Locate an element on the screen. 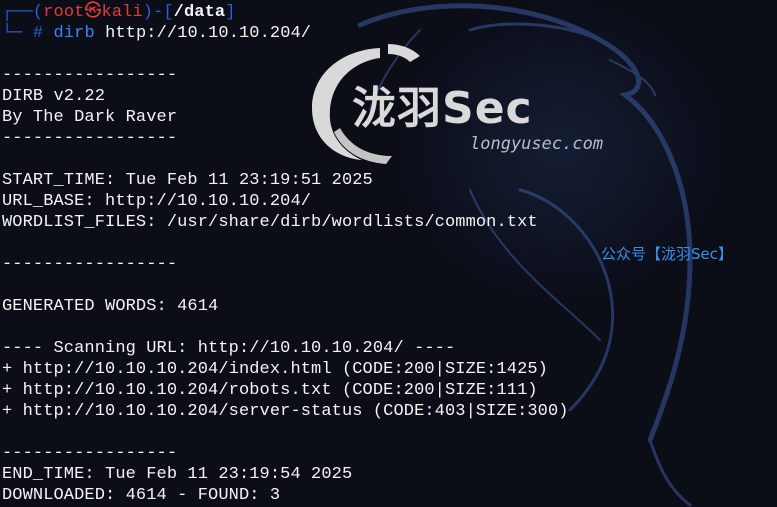 The image size is (777, 507). prompt-frame-top: ┌──( is located at coordinates (23, 12).